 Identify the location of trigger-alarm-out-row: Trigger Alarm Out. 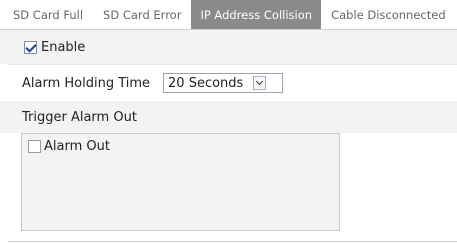
(228, 117).